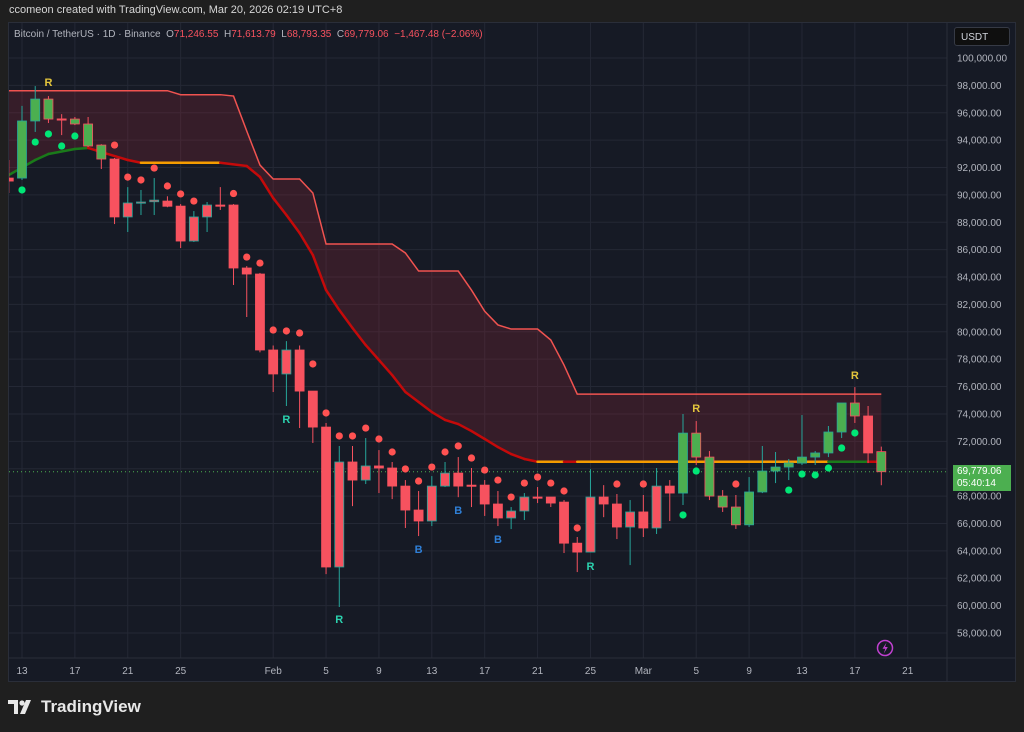 The image size is (1024, 732). Describe the element at coordinates (979, 471) in the screenshot. I see `last-price-value: 69,779.06` at that location.